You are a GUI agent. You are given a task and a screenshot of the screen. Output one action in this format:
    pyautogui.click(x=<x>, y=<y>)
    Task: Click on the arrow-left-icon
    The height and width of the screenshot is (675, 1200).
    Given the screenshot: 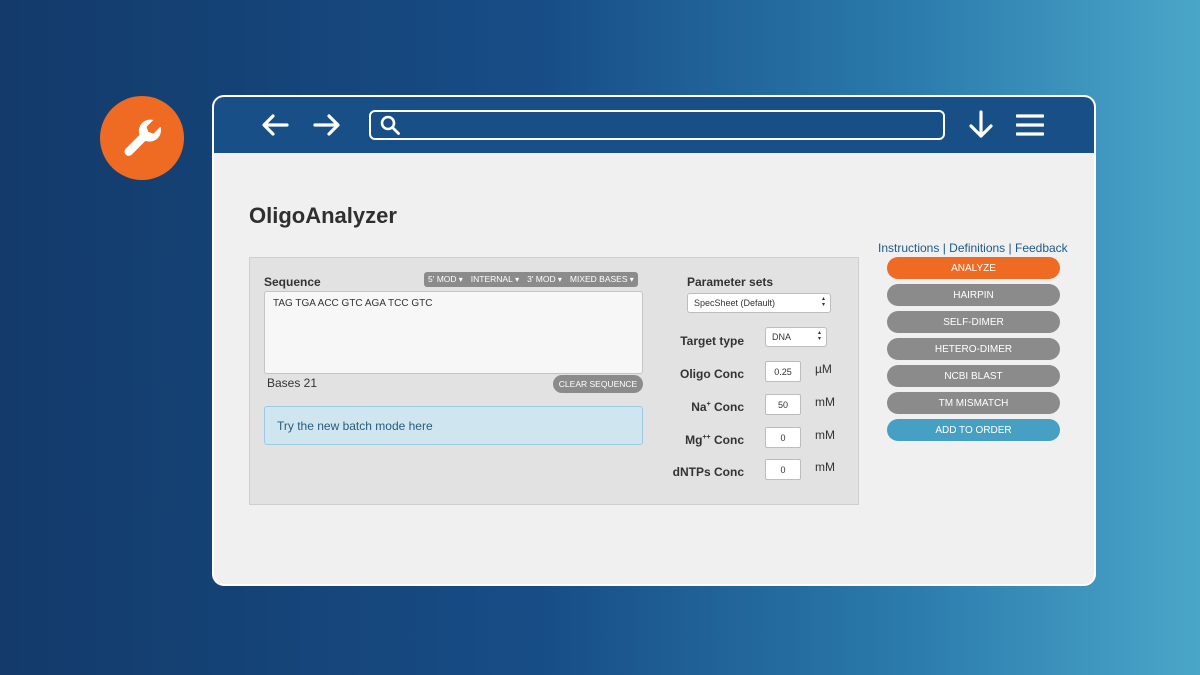 What is the action you would take?
    pyautogui.click(x=275, y=125)
    